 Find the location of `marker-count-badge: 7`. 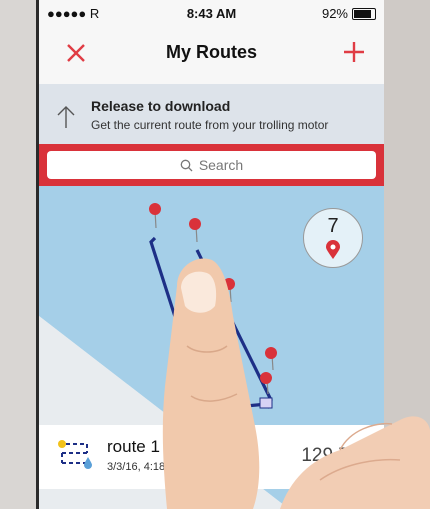

marker-count-badge: 7 is located at coordinates (333, 238).